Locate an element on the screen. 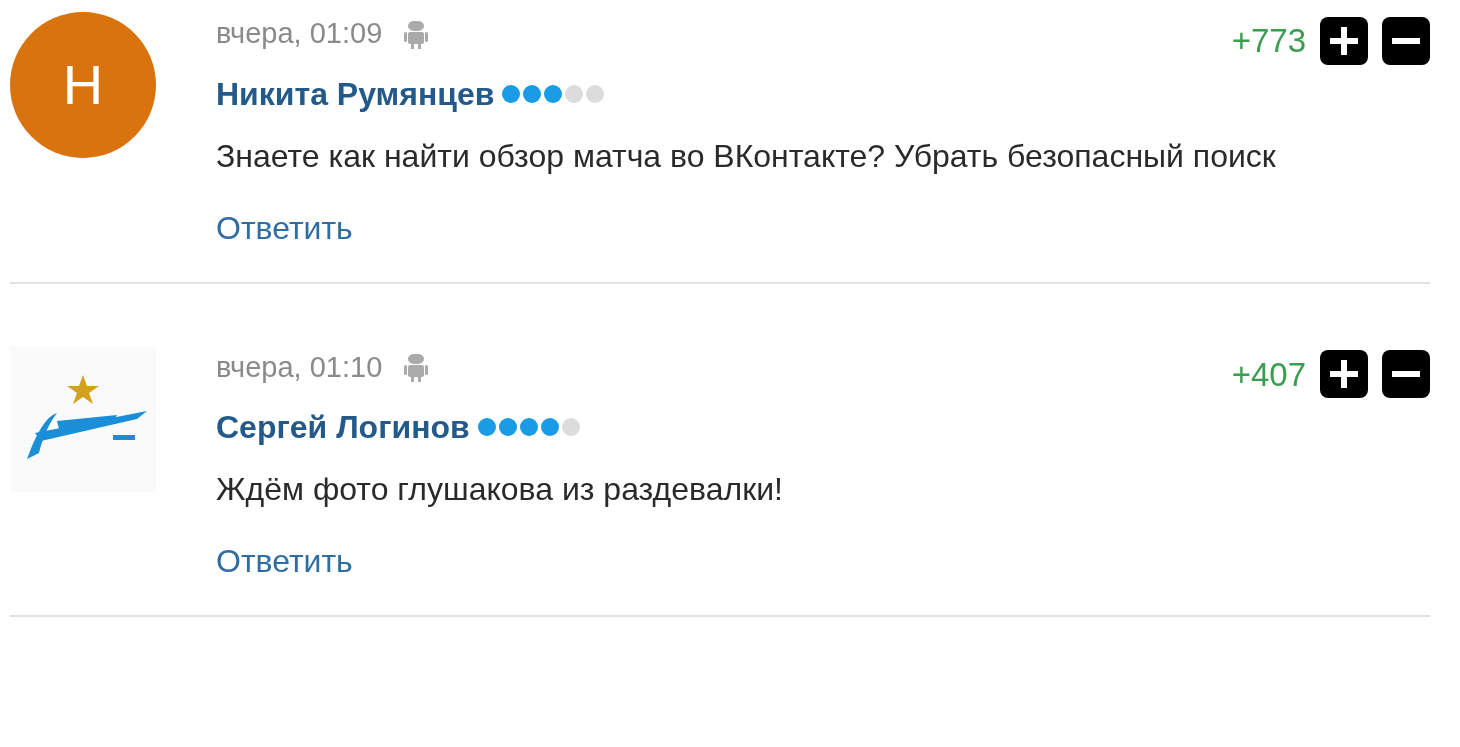 This screenshot has width=1460, height=747. comment-score: +407 is located at coordinates (1268, 374).